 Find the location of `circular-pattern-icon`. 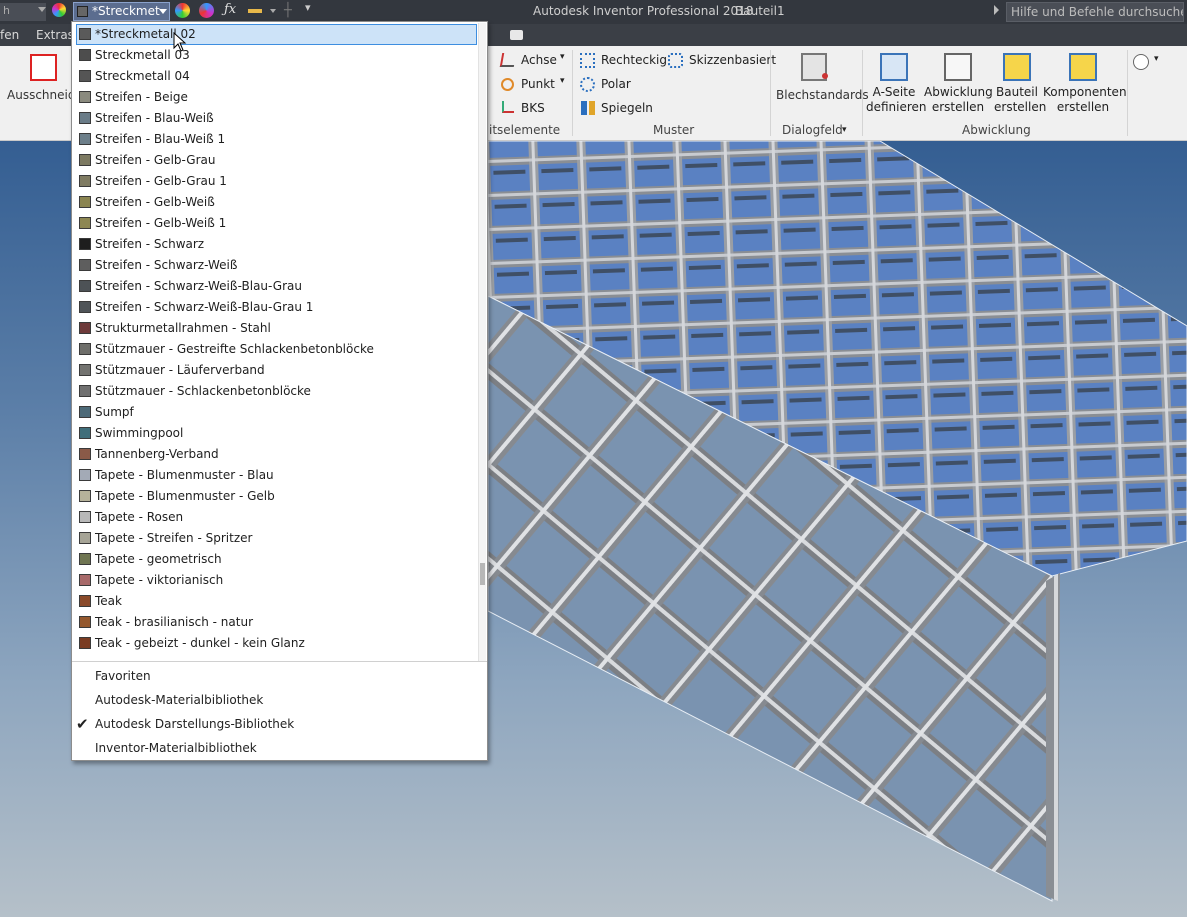

circular-pattern-icon is located at coordinates (587, 84).